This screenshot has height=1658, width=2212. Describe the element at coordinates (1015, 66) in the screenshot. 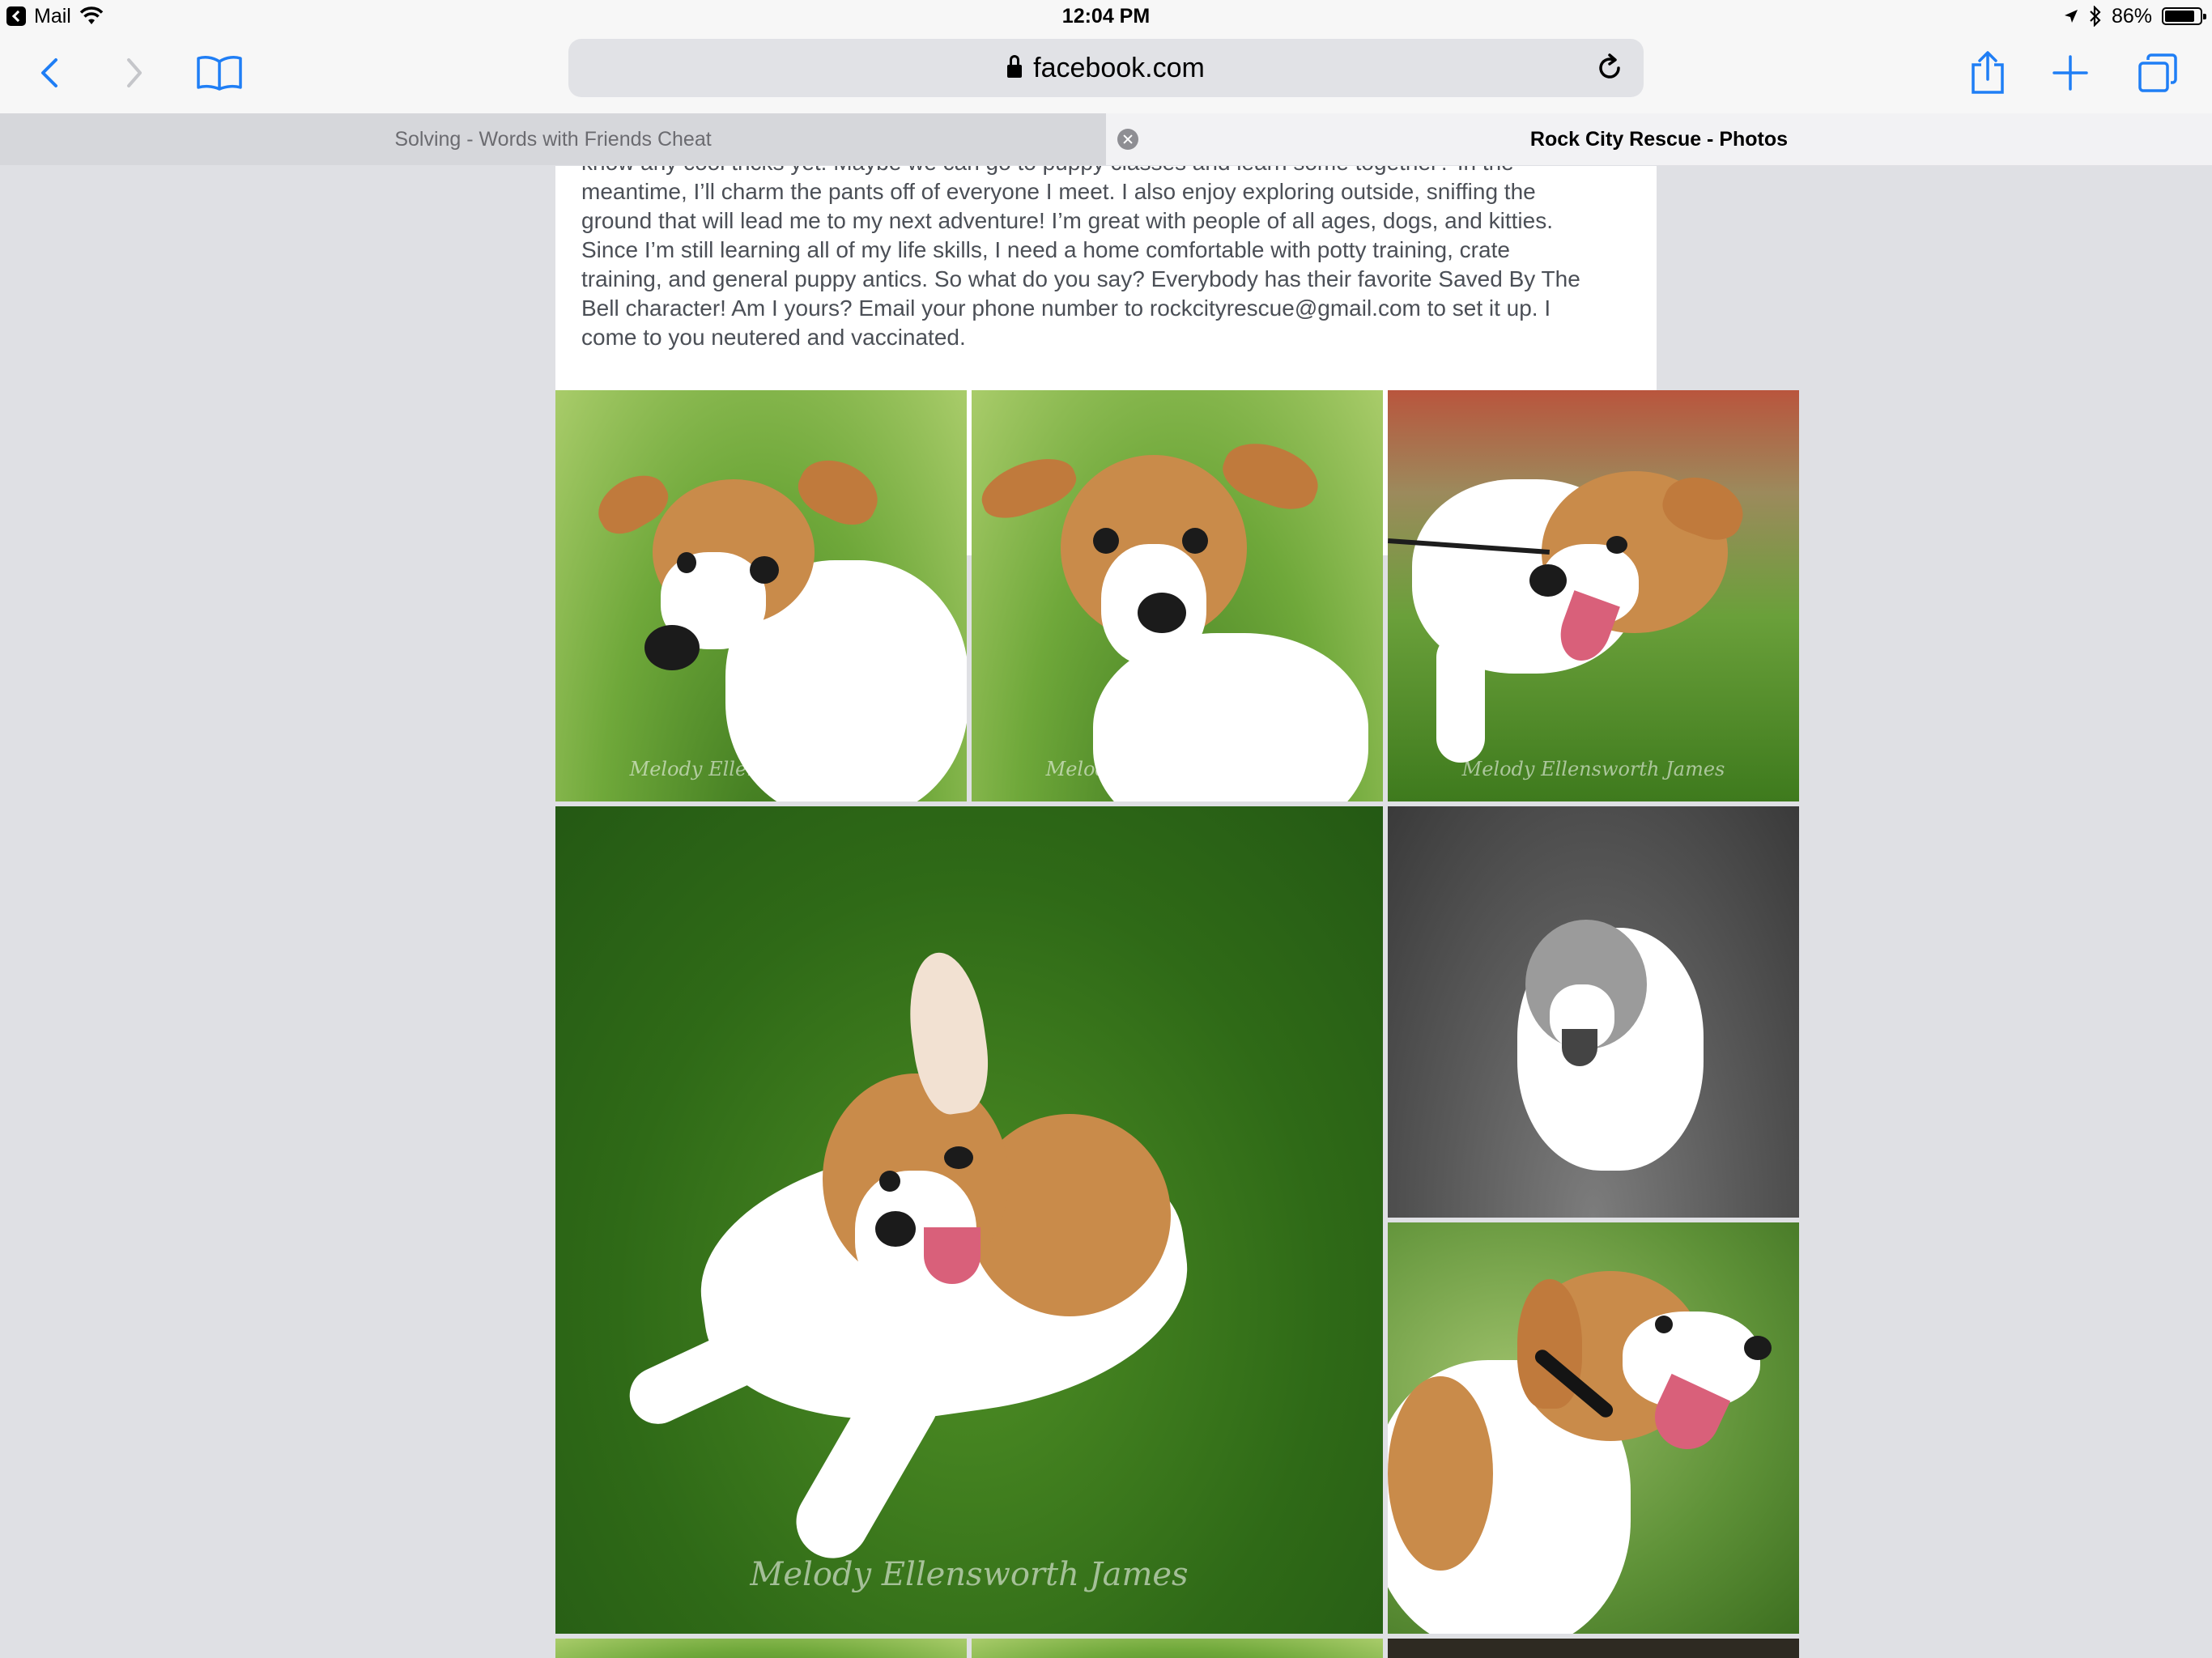

I see `lock-icon` at that location.